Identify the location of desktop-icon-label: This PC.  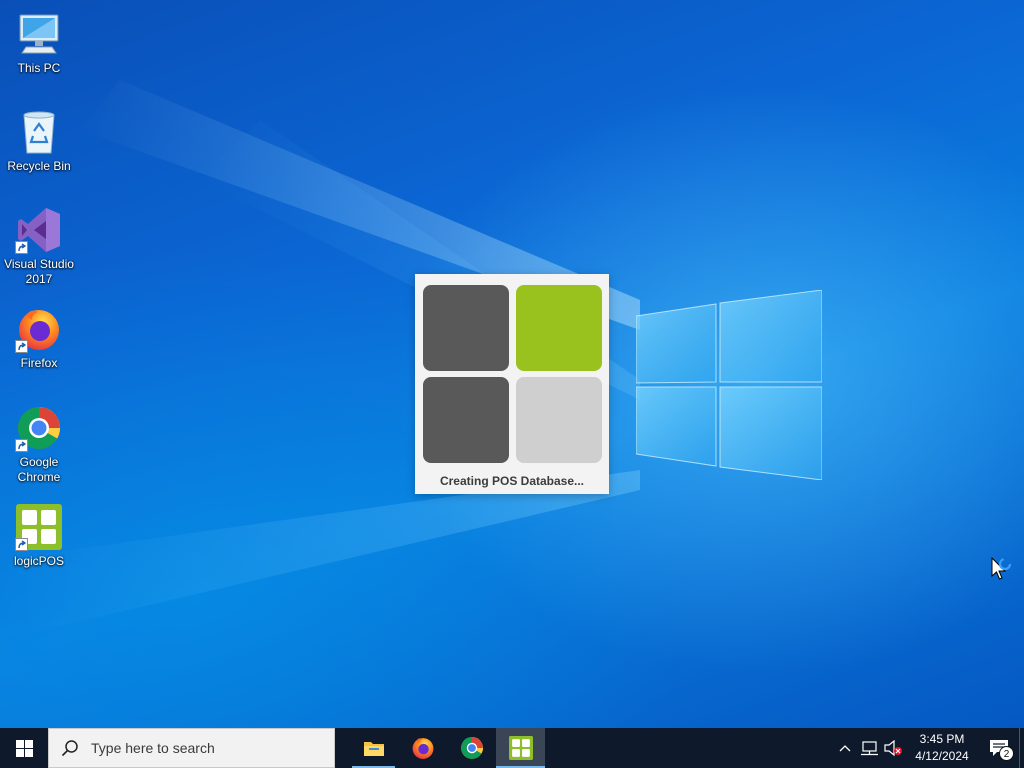
(39, 68).